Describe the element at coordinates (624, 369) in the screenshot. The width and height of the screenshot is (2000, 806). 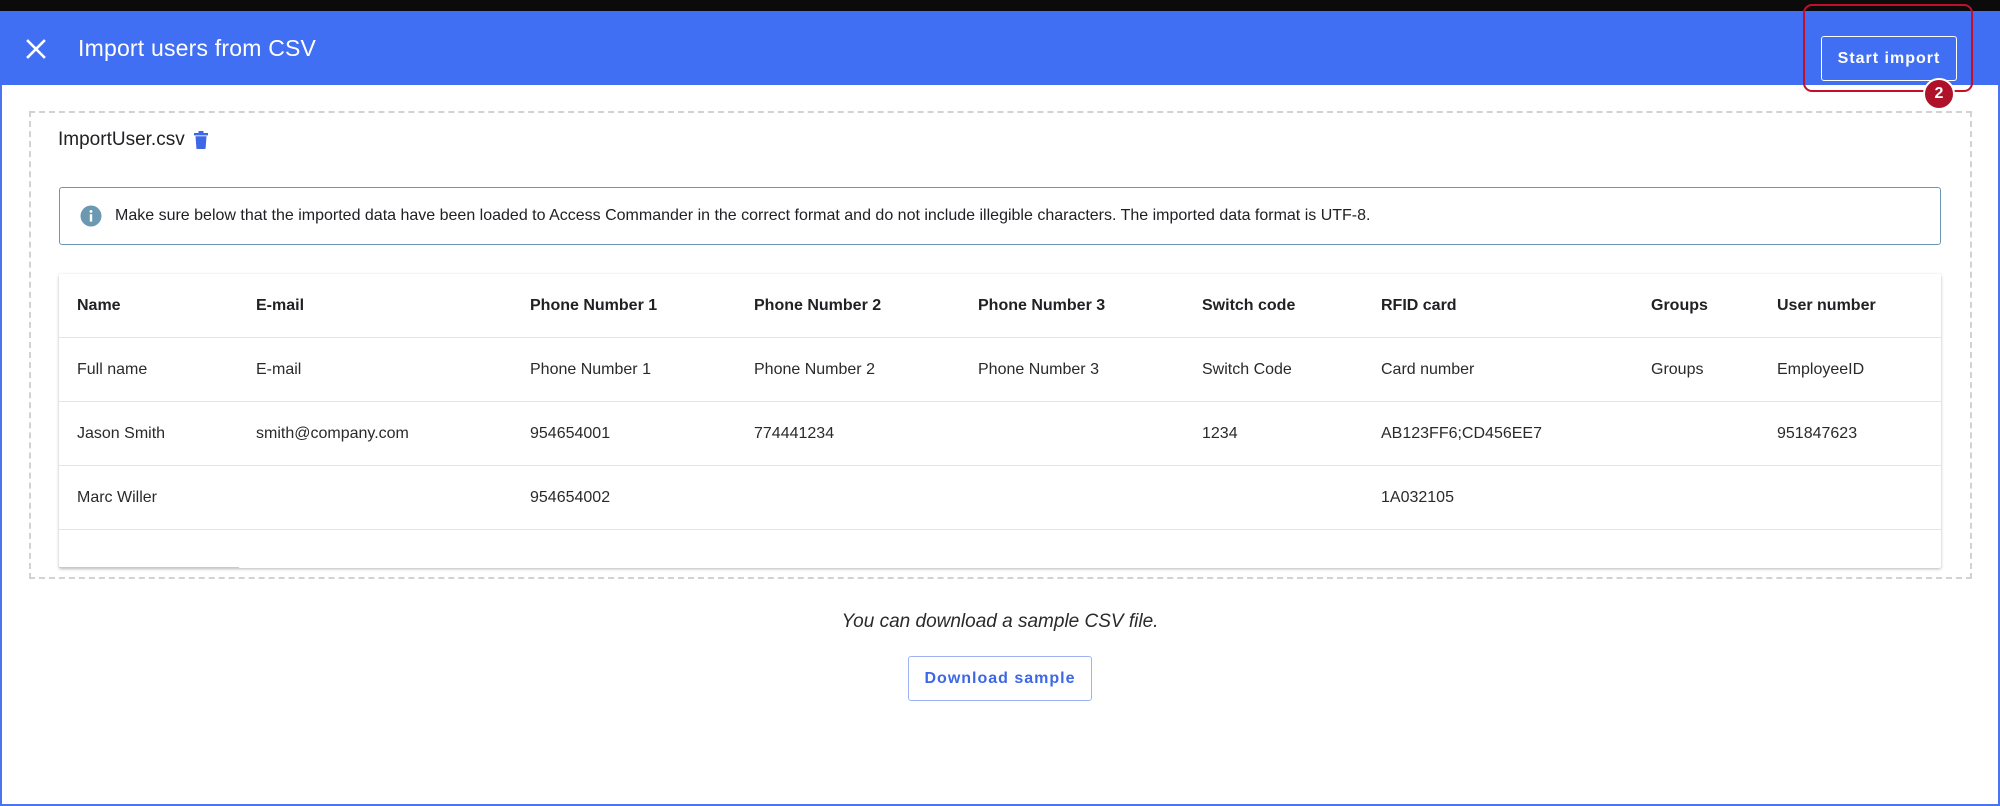
I see `table-cell: Phone Number 1` at that location.